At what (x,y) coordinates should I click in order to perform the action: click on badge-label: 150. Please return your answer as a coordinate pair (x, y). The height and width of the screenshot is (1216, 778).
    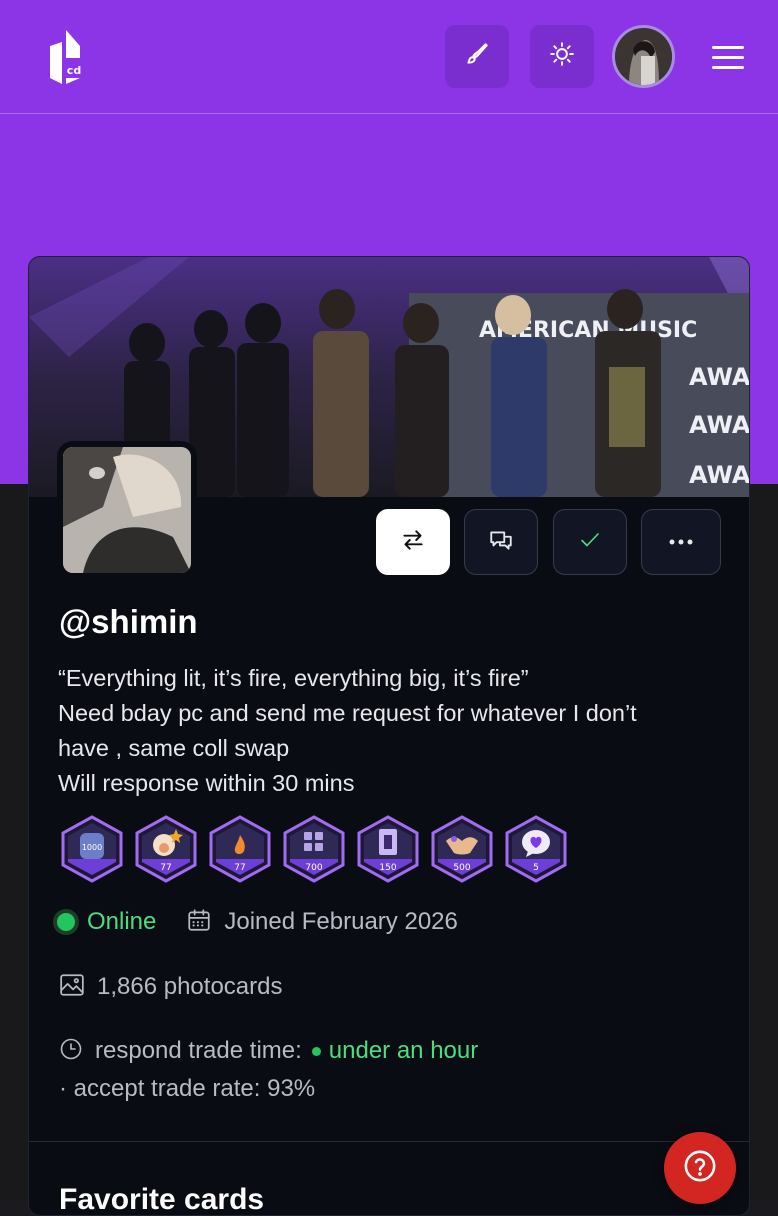
    Looking at the image, I should click on (387, 868).